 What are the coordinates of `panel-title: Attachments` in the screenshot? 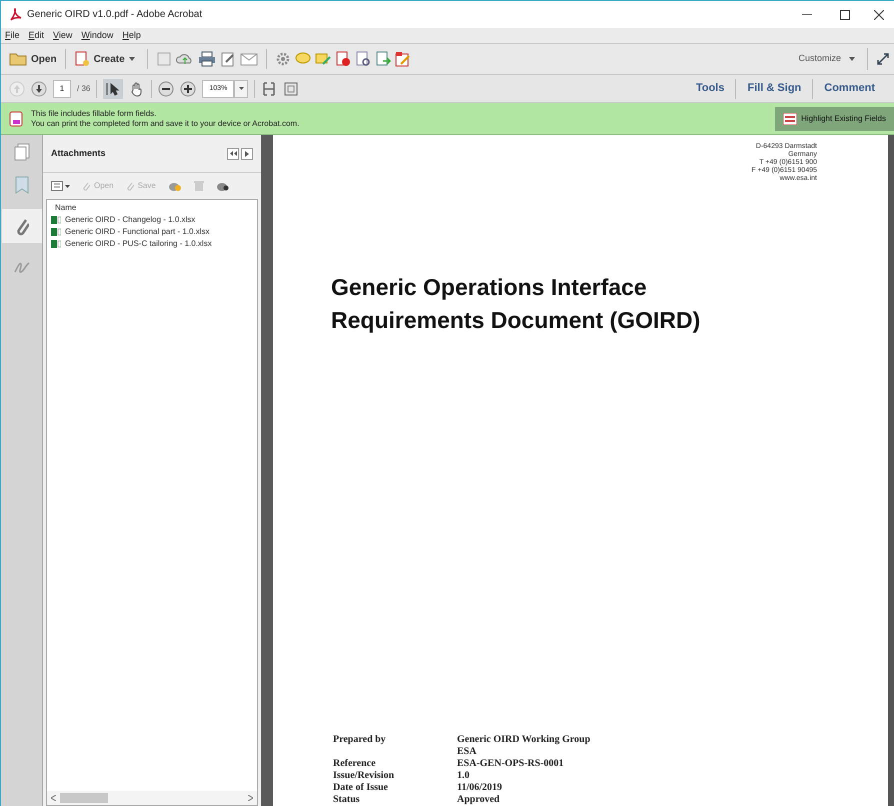 It's located at (78, 153).